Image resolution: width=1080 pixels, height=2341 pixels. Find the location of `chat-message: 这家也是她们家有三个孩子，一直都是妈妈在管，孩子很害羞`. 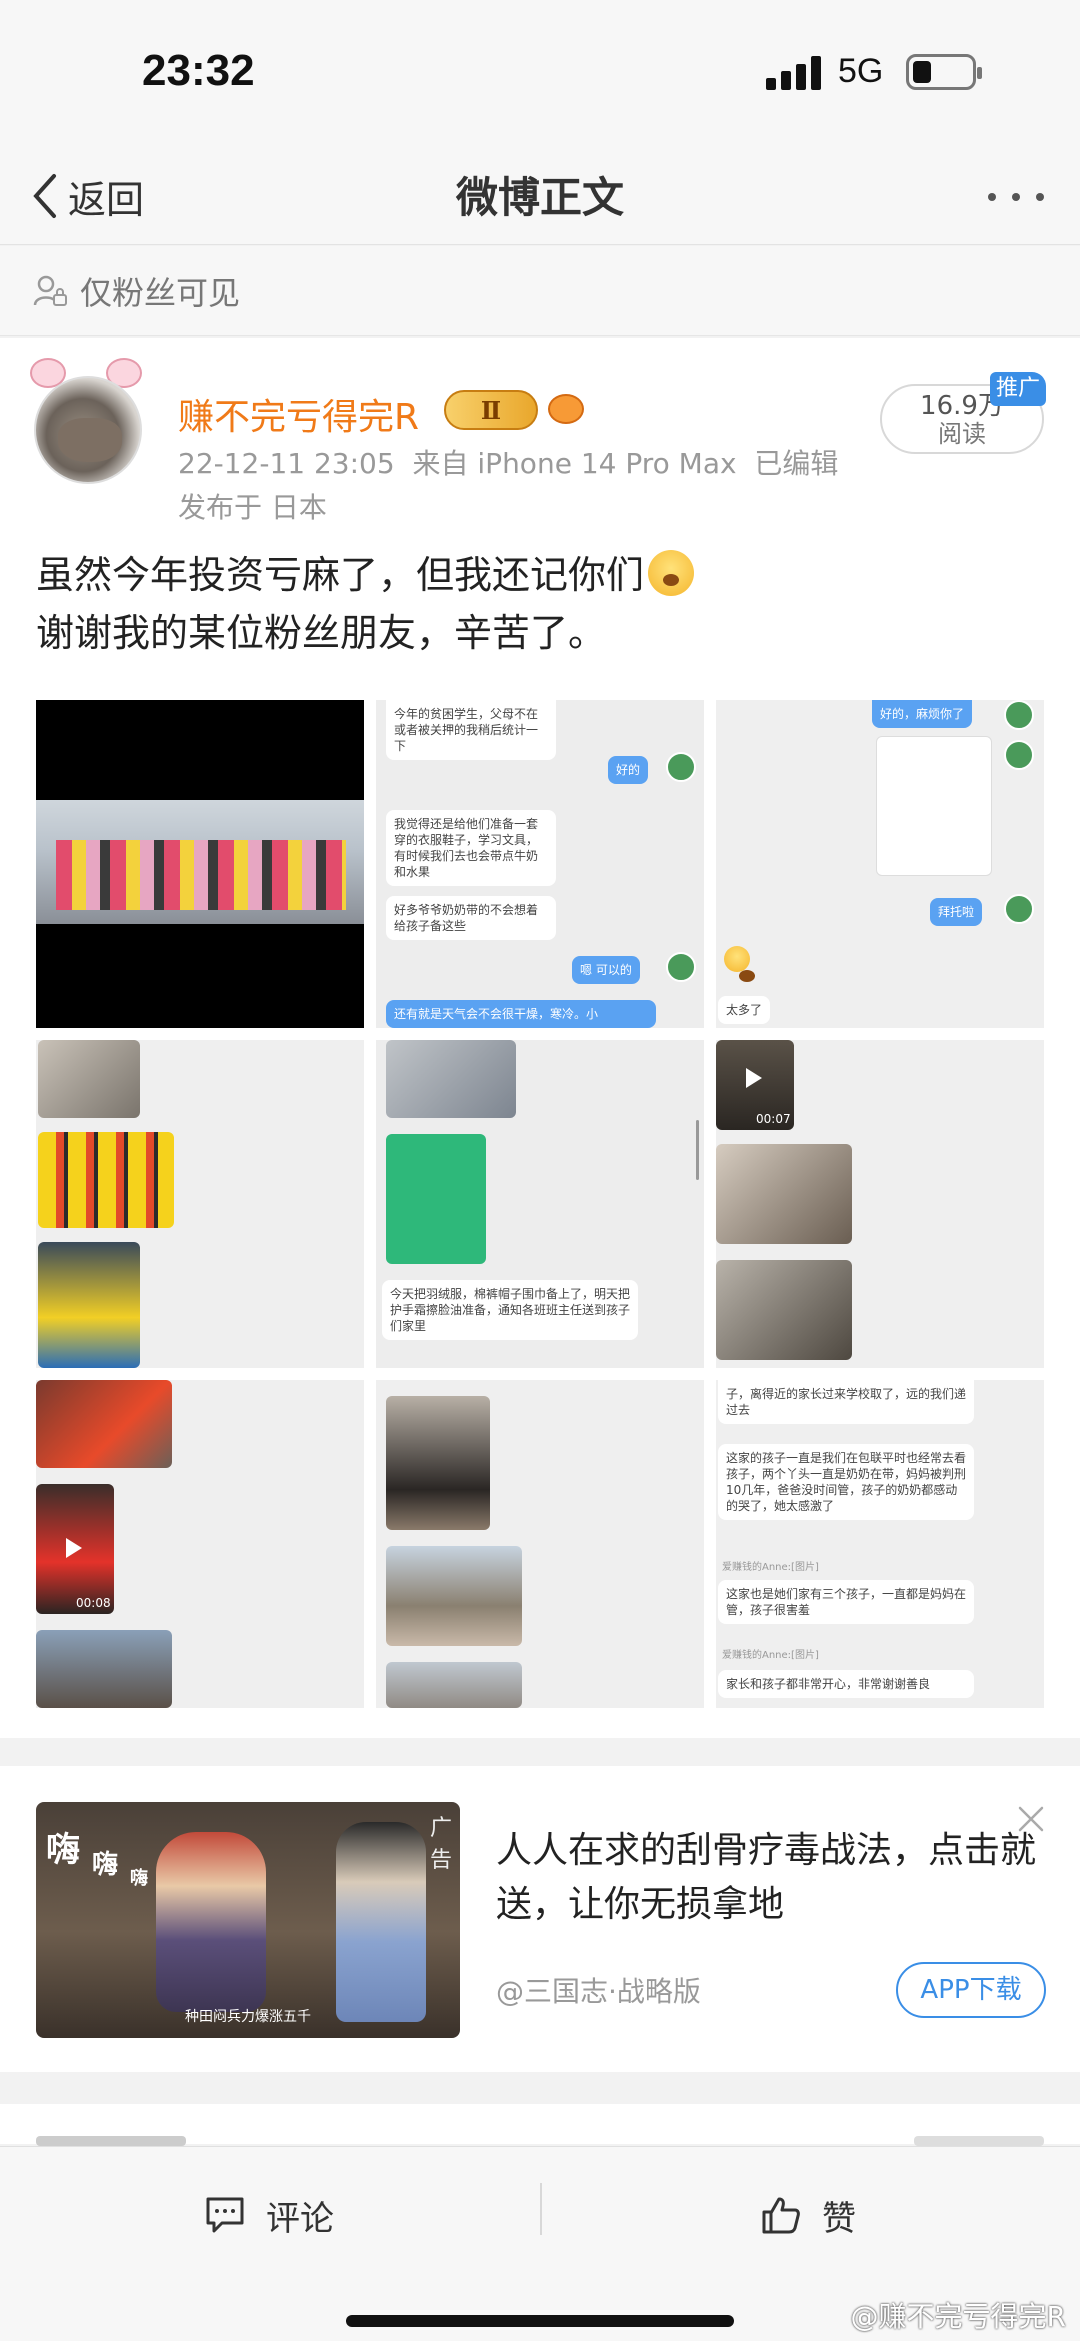

chat-message: 这家也是她们家有三个孩子，一直都是妈妈在管，孩子很害羞 is located at coordinates (846, 1602).